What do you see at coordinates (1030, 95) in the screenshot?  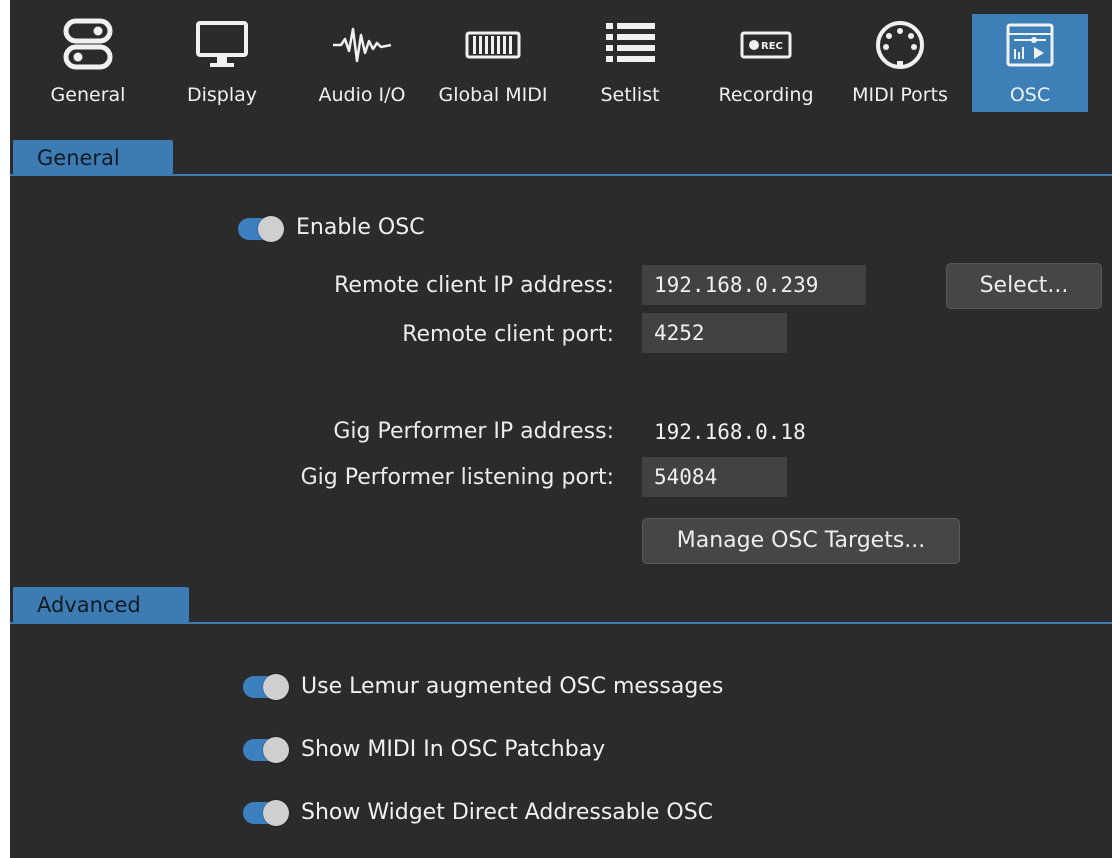 I see `tab-osc-label: OSC` at bounding box center [1030, 95].